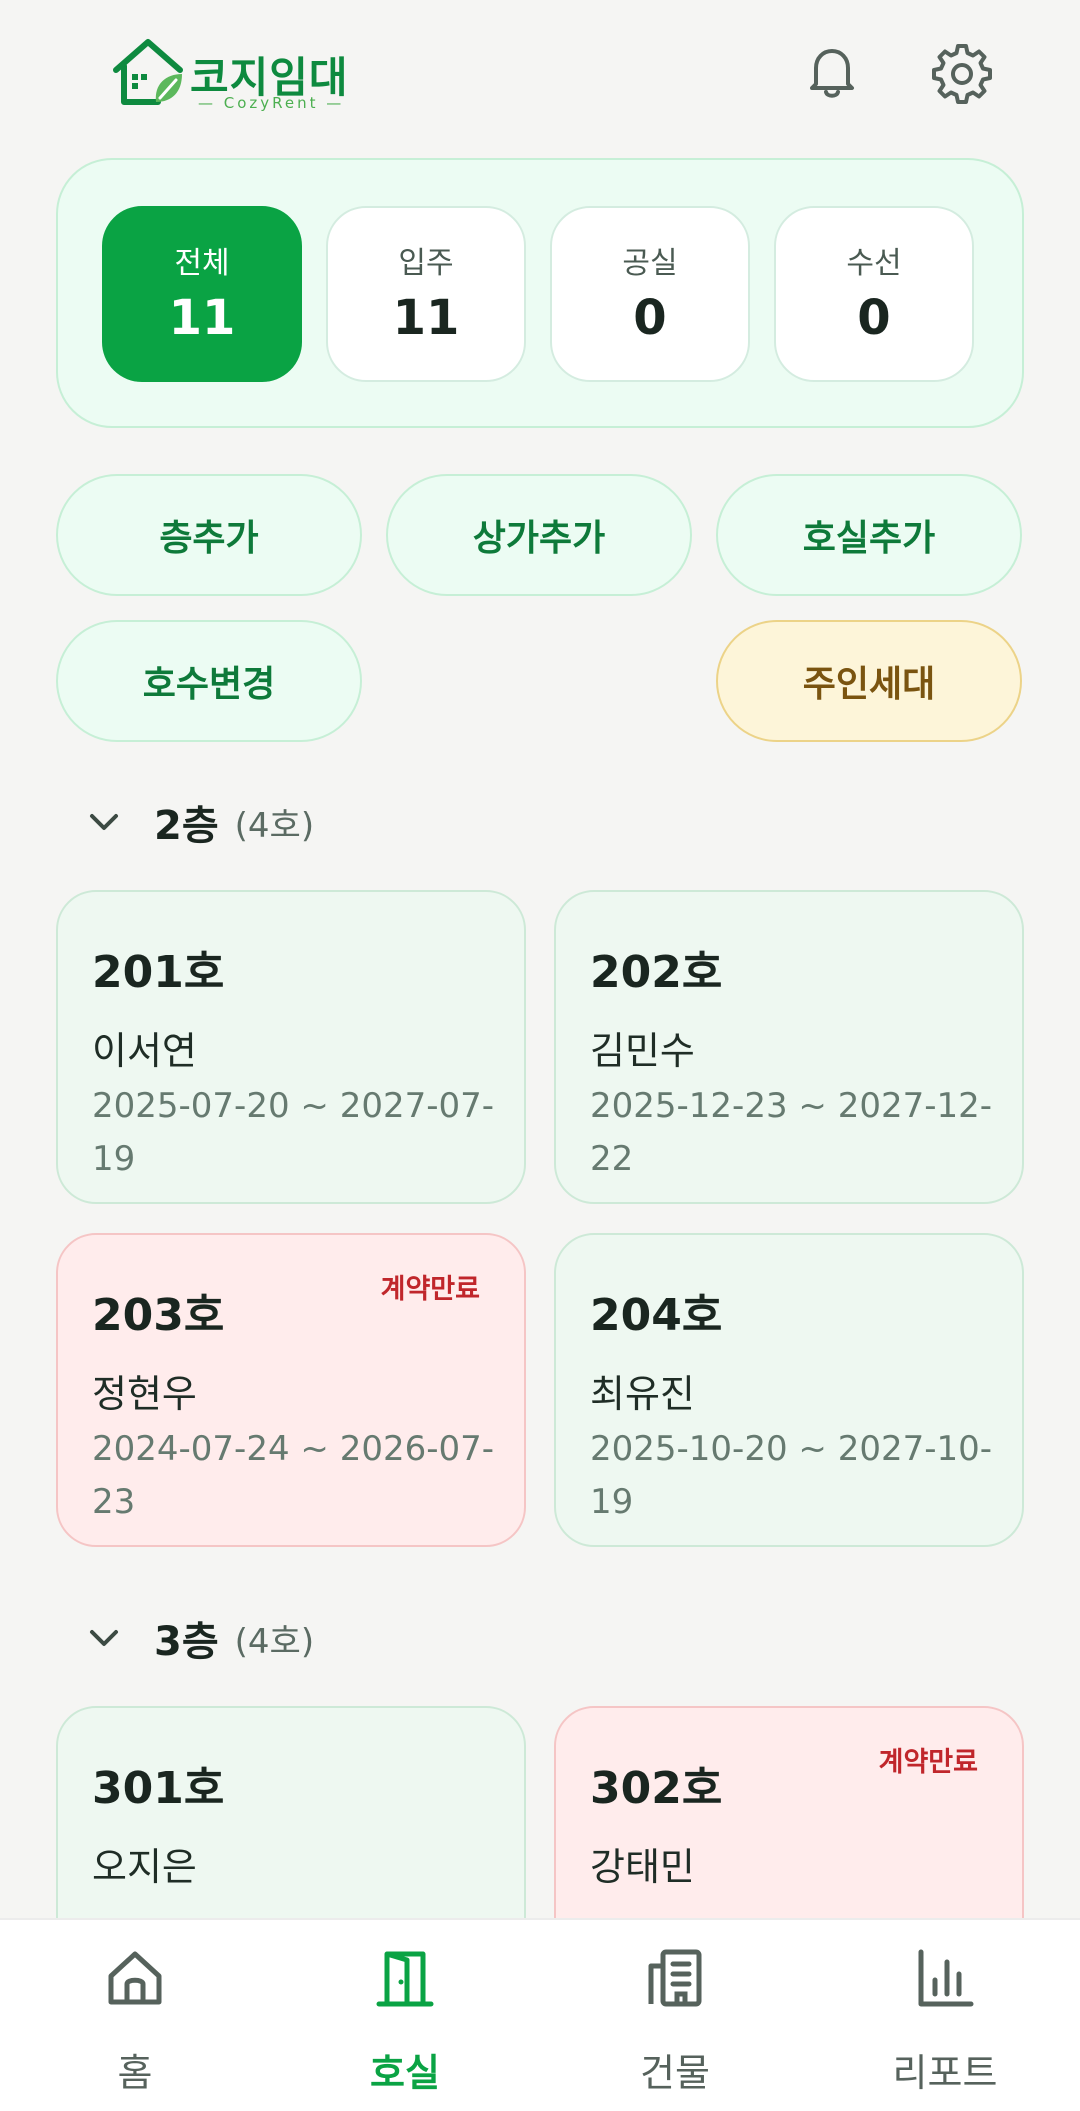  Describe the element at coordinates (158, 1315) in the screenshot. I see `room-number: 203호` at that location.